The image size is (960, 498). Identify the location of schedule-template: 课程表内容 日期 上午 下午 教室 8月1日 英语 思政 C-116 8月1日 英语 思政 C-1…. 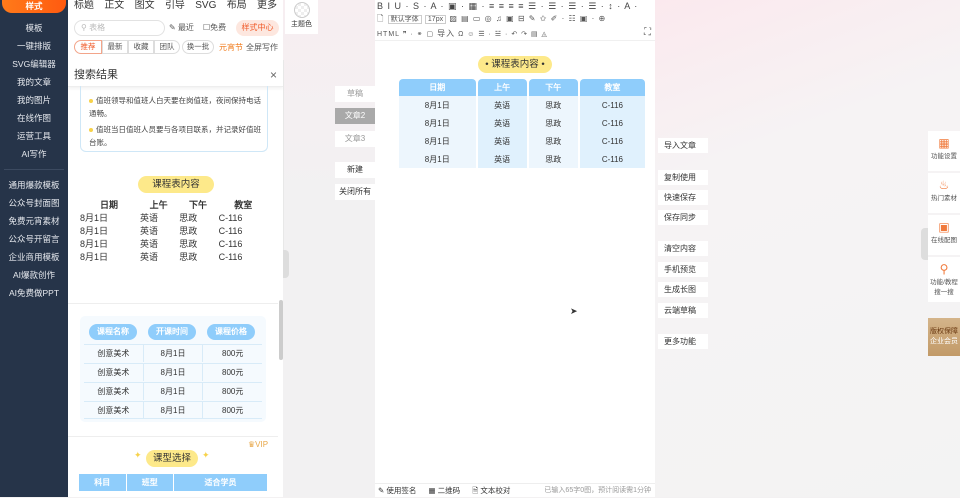
(176, 216).